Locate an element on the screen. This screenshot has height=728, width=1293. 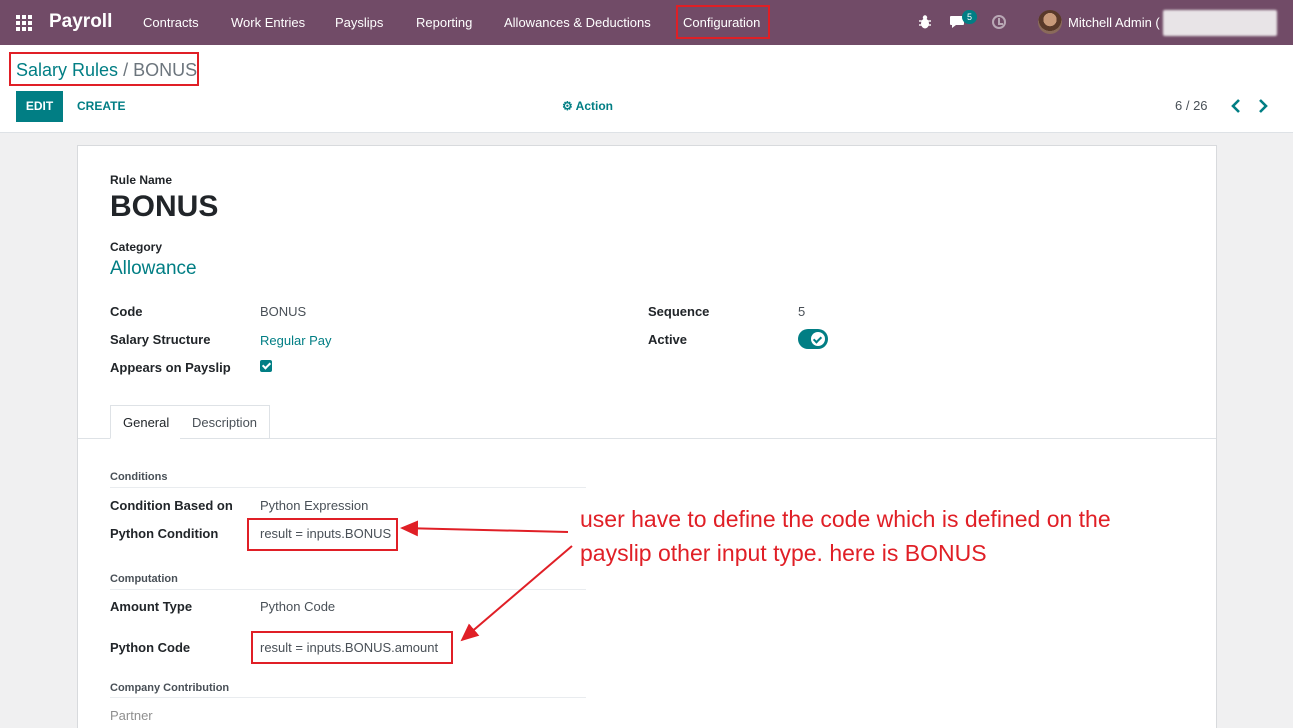
activity-clock-icon is located at coordinates (999, 22).